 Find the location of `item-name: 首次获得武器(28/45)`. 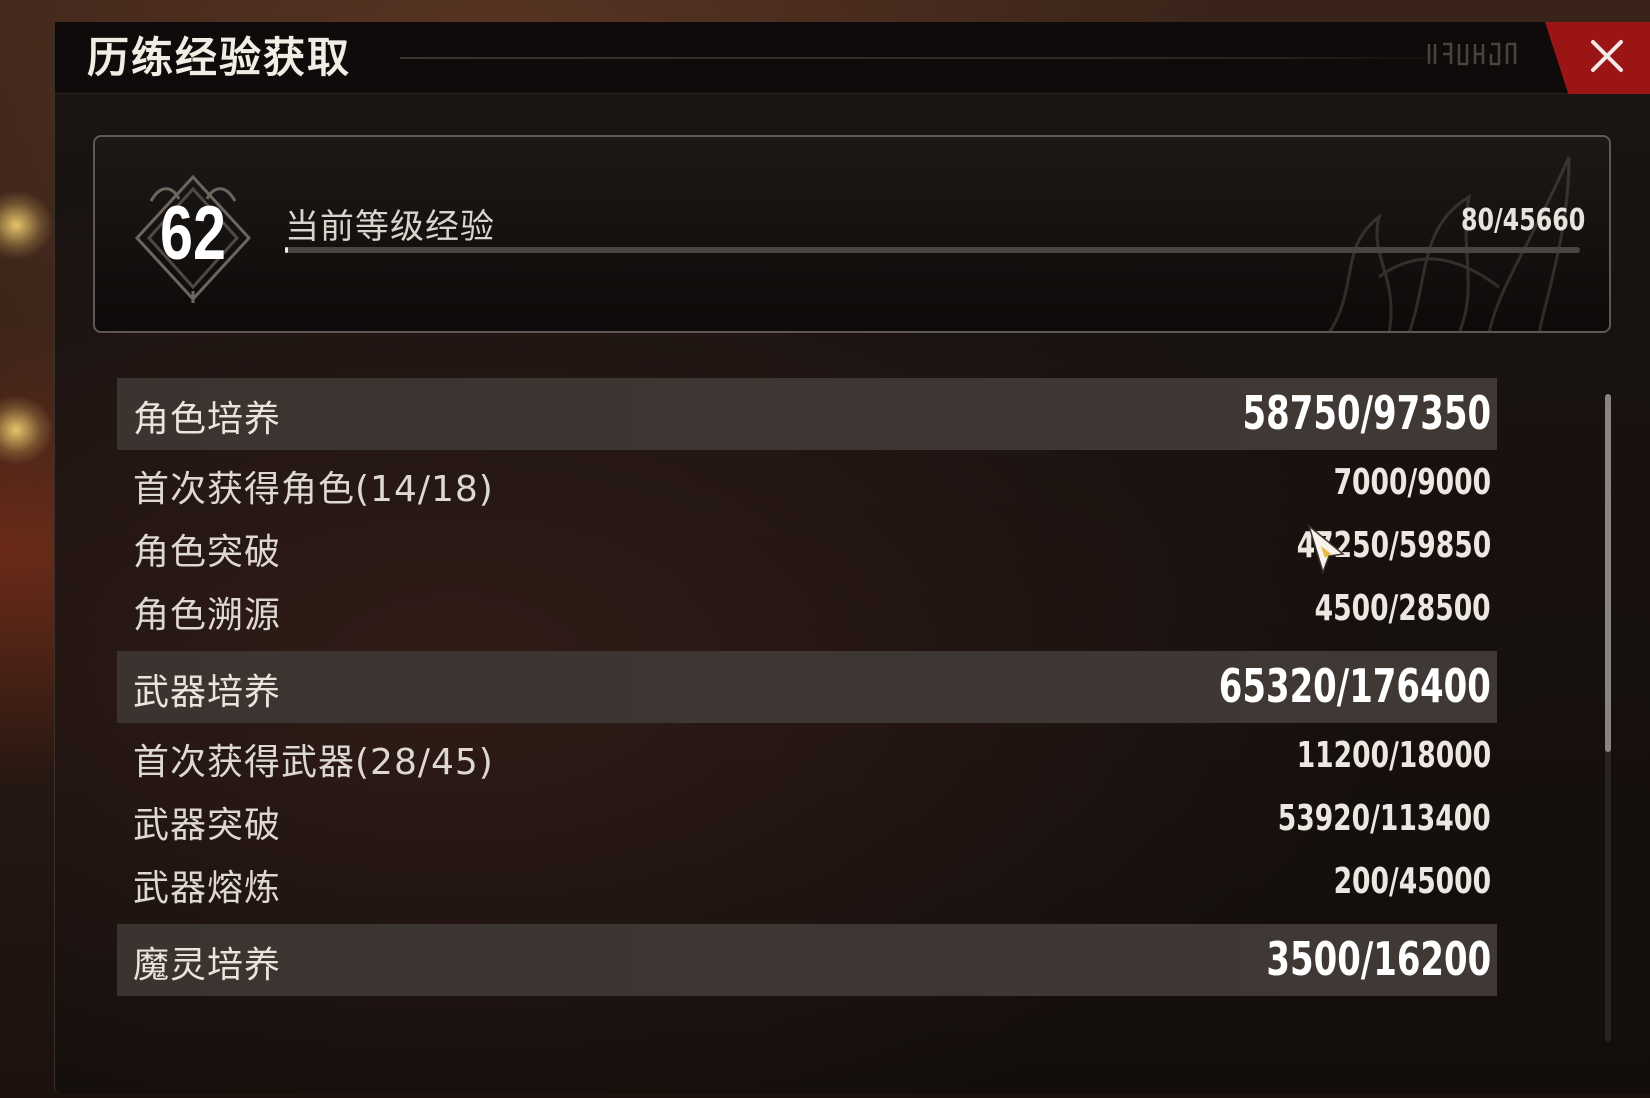

item-name: 首次获得武器(28/45) is located at coordinates (313, 762).